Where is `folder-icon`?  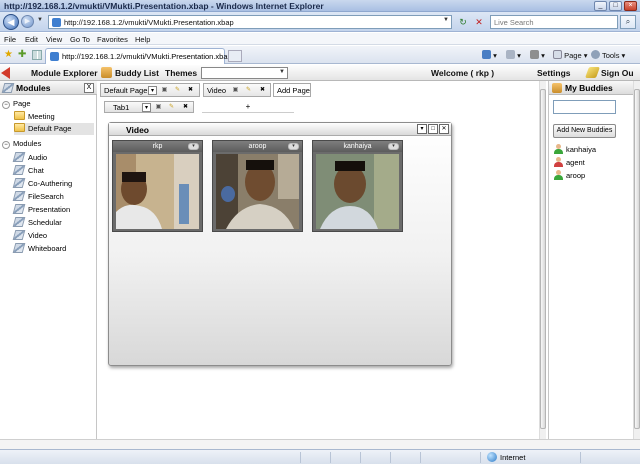 folder-icon is located at coordinates (19, 115).